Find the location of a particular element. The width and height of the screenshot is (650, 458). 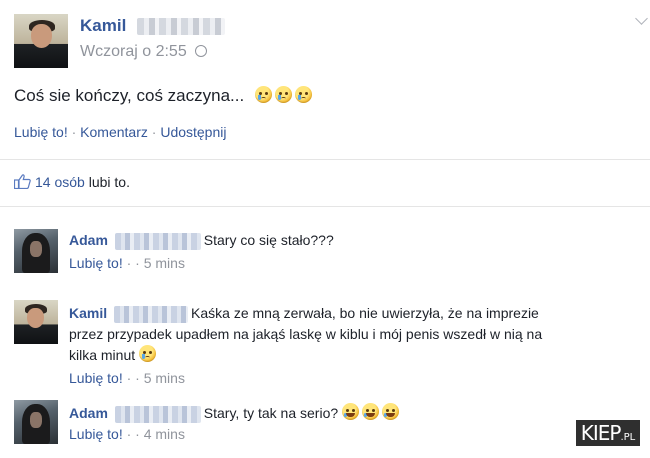

comment-item: Adam Stary, ty tak na serio? is located at coordinates (349, 413).